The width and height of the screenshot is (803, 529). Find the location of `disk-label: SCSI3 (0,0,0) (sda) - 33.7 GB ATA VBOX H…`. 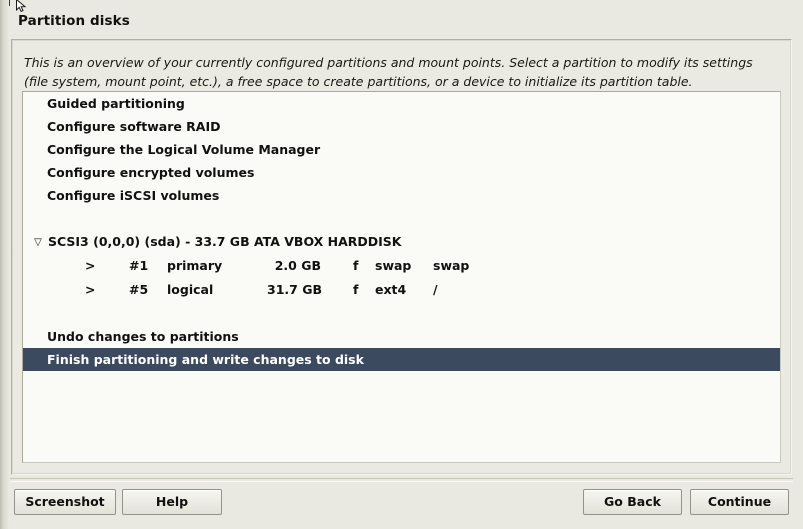

disk-label: SCSI3 (0,0,0) (sda) - 33.7 GB ATA VBOX H… is located at coordinates (225, 241).